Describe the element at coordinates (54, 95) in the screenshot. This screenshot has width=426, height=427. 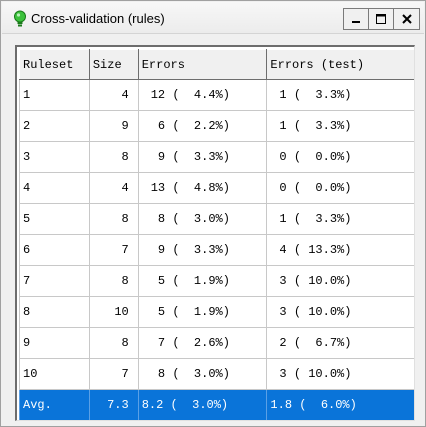
I see `cell-ruleset: 1` at that location.